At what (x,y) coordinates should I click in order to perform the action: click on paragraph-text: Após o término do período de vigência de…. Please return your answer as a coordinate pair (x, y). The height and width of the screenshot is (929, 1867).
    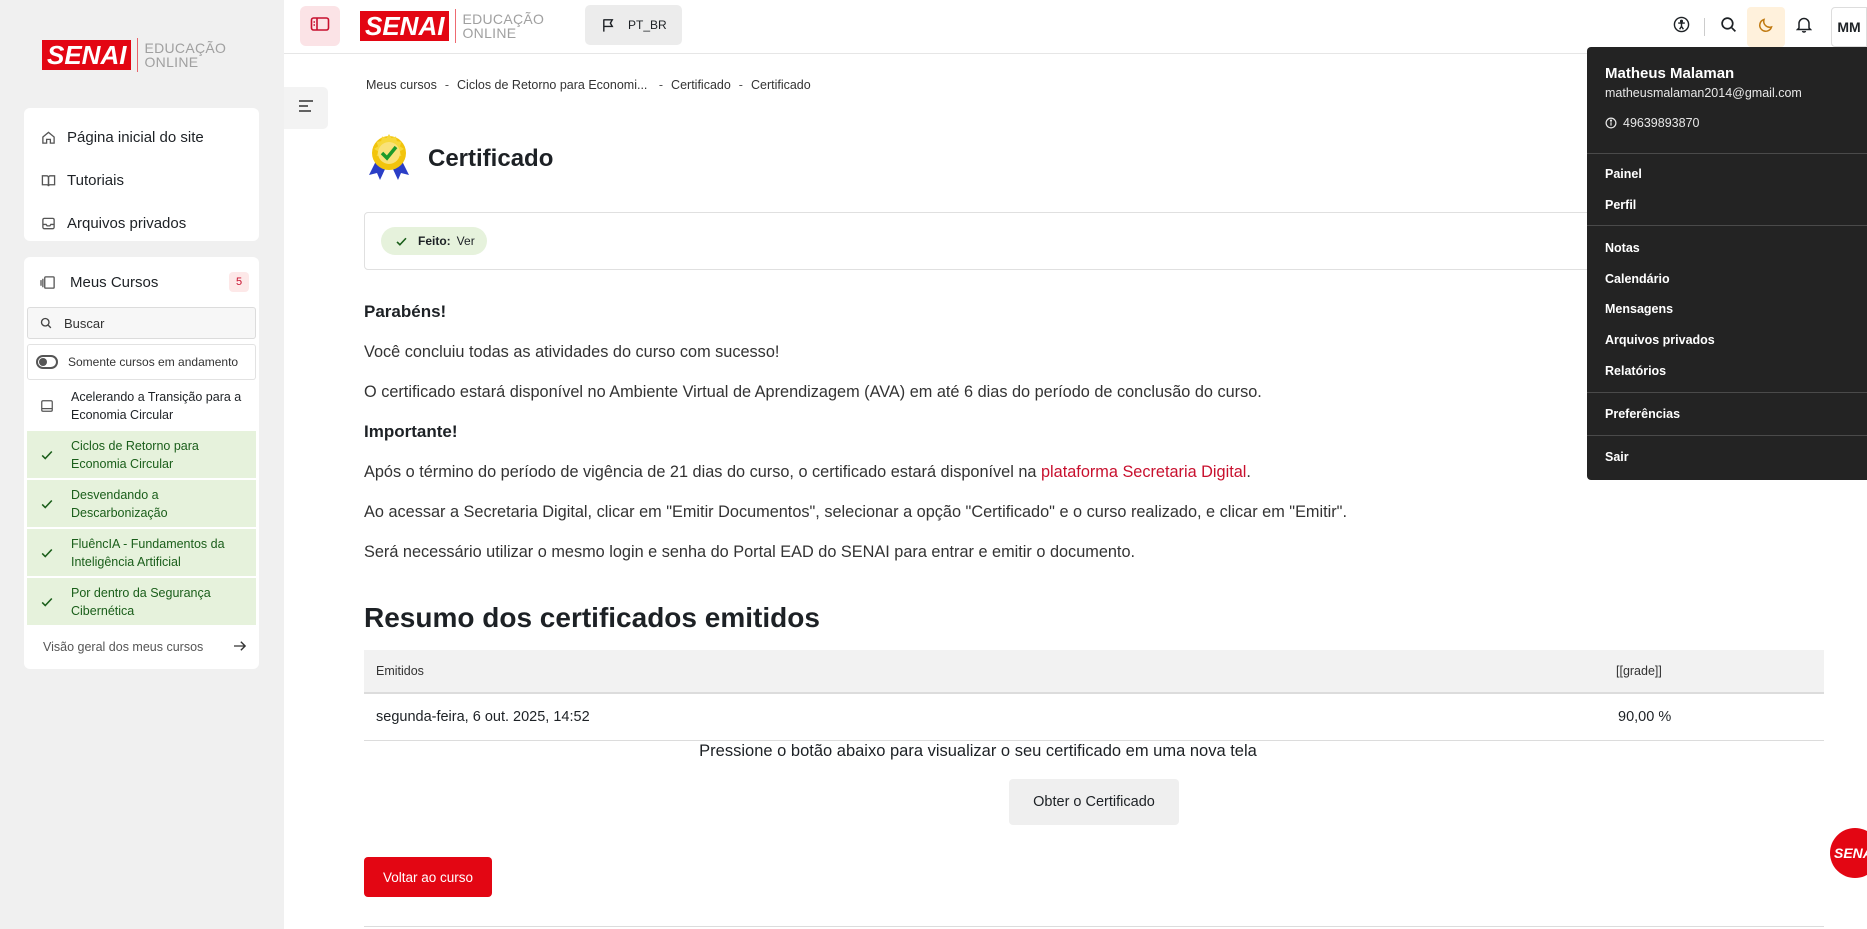
    Looking at the image, I should click on (702, 472).